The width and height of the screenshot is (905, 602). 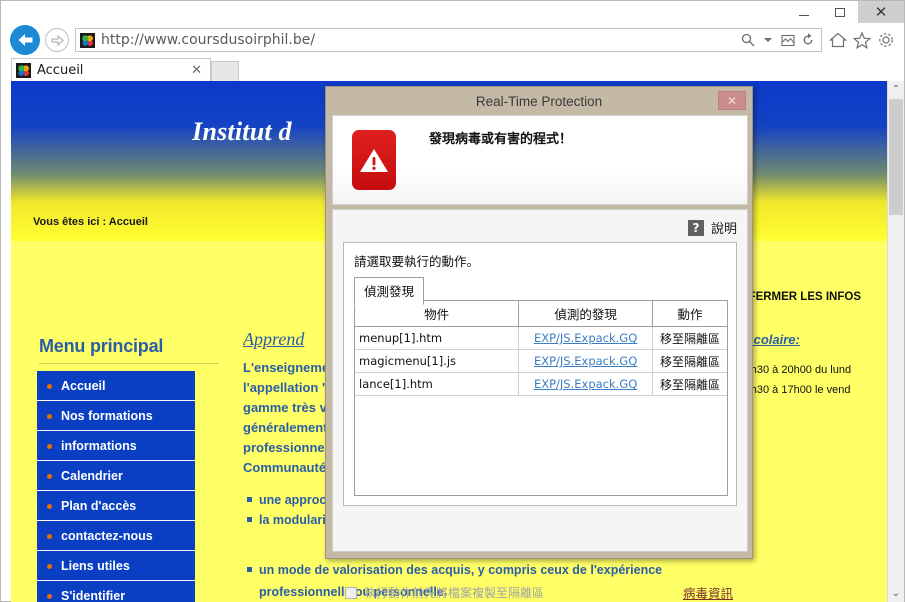 What do you see at coordinates (242, 131) in the screenshot?
I see `banner-title-fragment-1: Institut d` at bounding box center [242, 131].